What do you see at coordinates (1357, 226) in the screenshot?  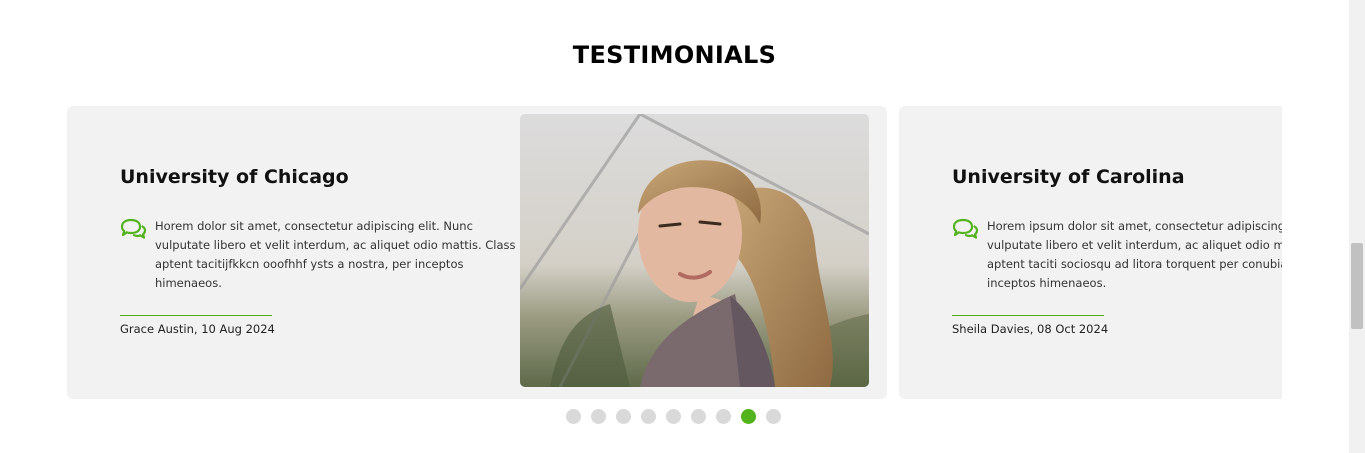 I see `page-scrollbar` at bounding box center [1357, 226].